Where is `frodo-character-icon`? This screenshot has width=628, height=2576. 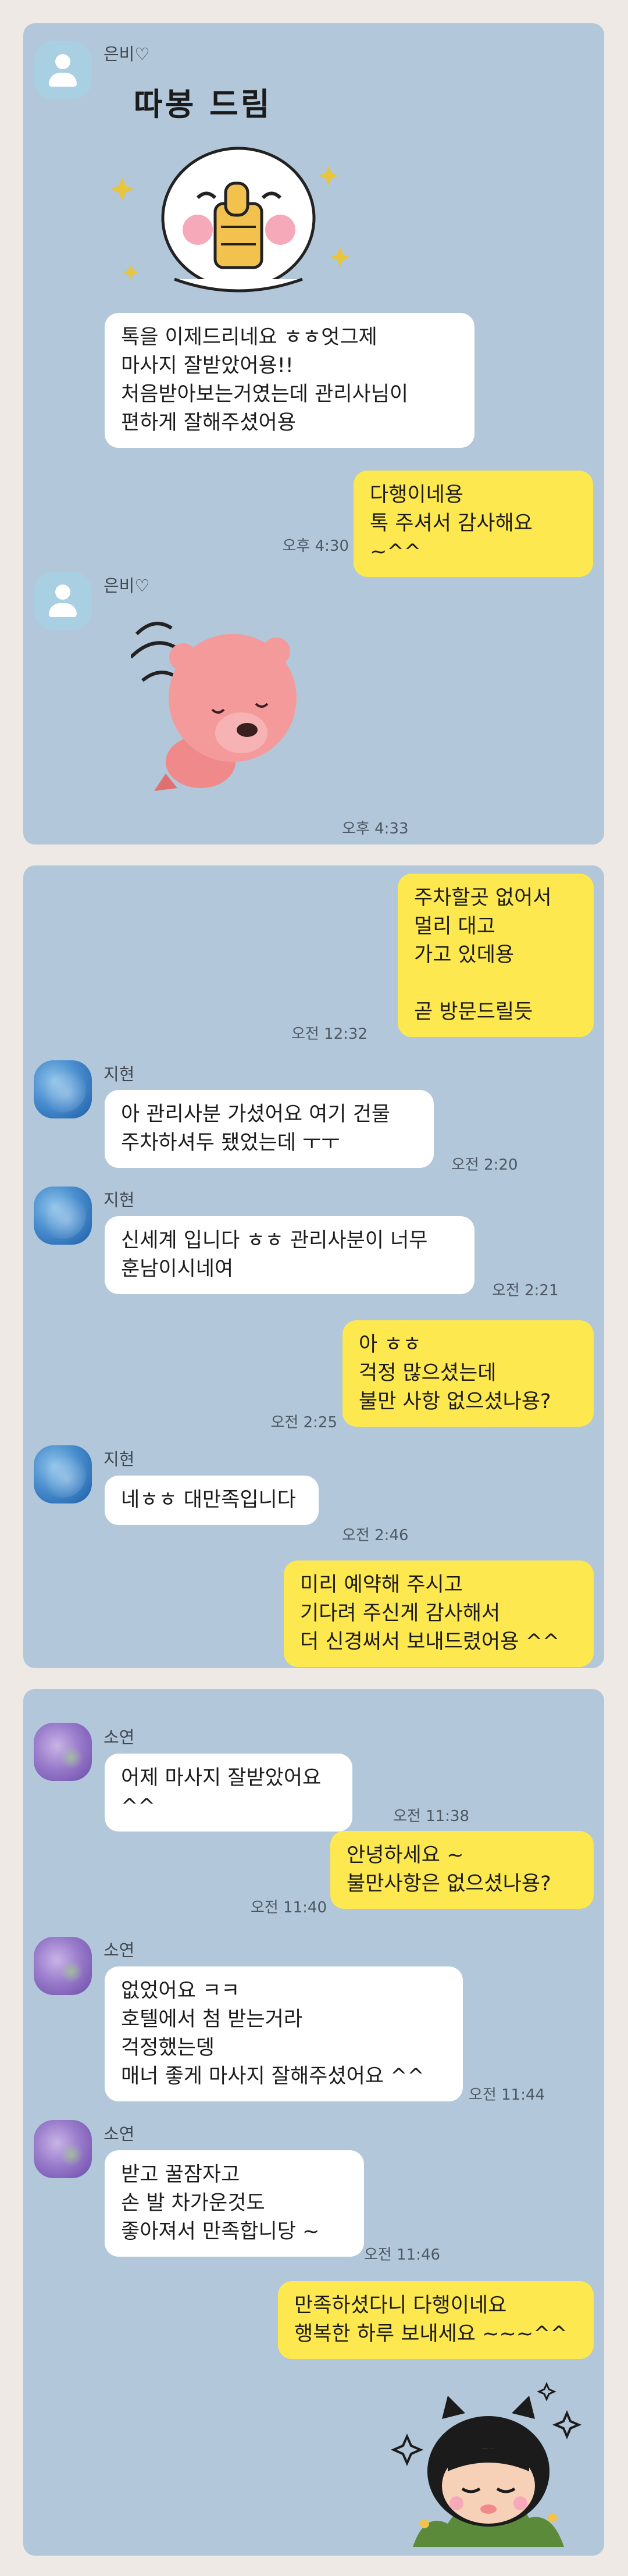
frodo-character-icon is located at coordinates (486, 2464).